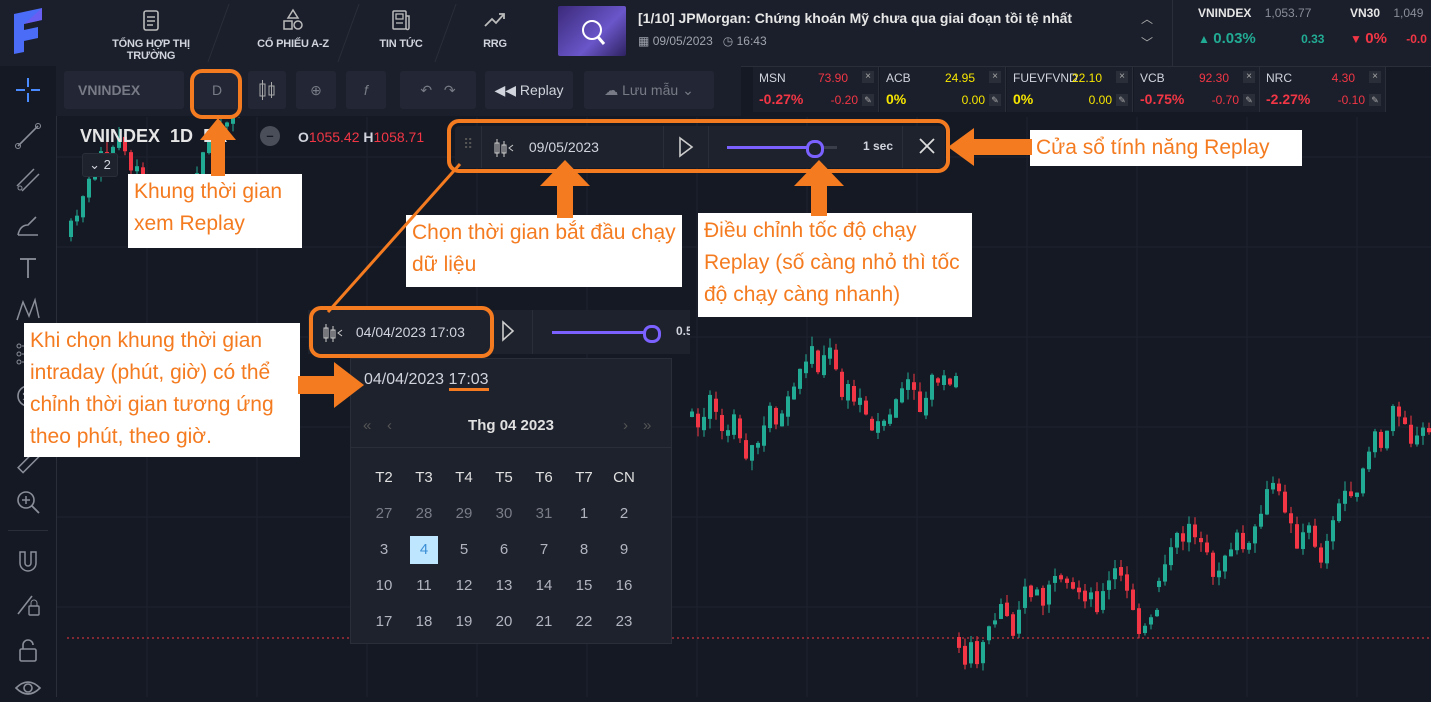 The width and height of the screenshot is (1431, 702). I want to click on calendar-day: 2, so click(624, 514).